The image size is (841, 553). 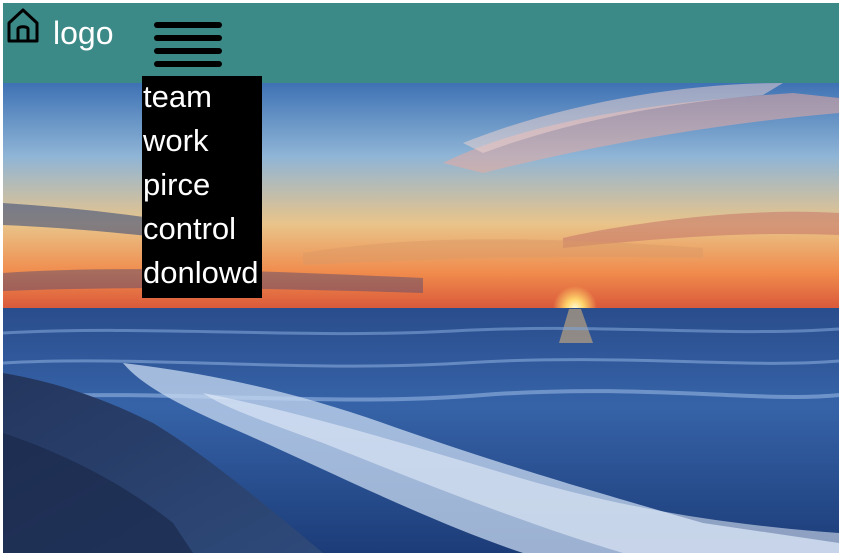 I want to click on nav-item-pirce: pirce, so click(x=202, y=186).